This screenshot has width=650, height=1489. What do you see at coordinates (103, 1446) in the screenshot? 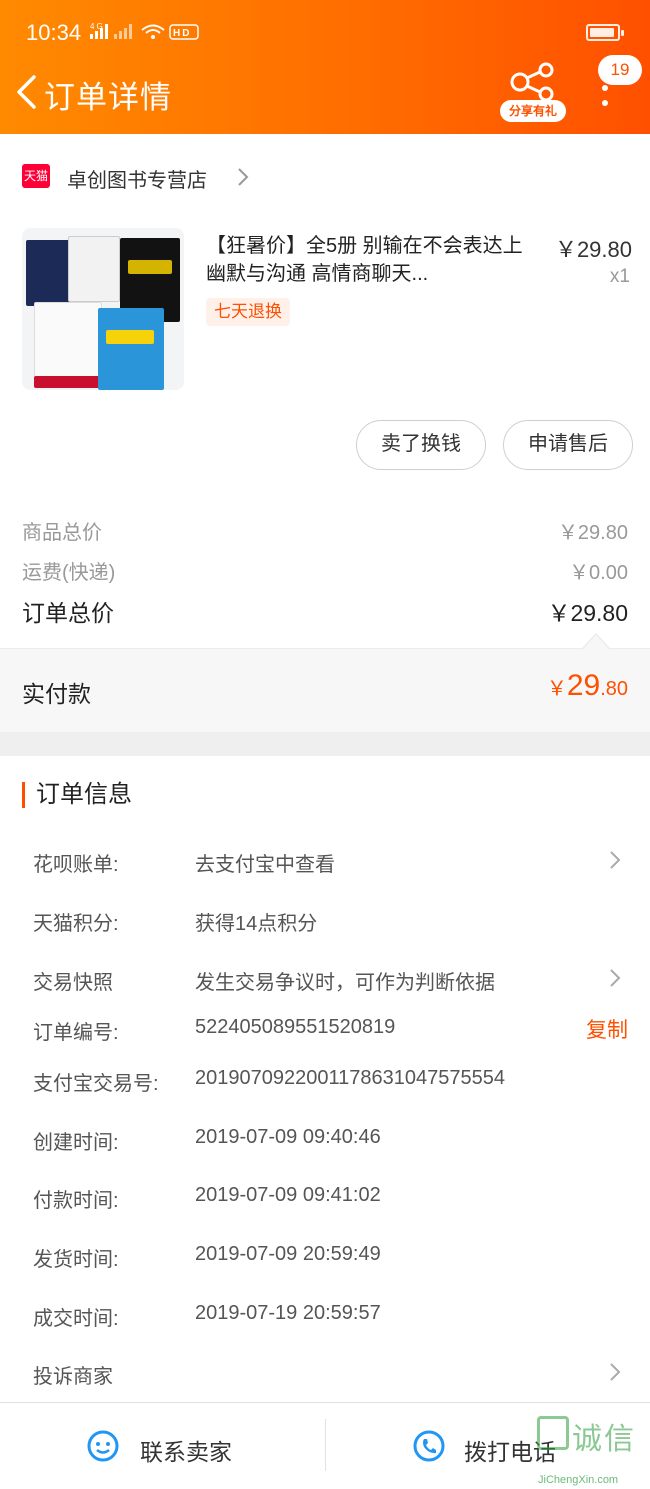
I see `chat-smile-icon` at bounding box center [103, 1446].